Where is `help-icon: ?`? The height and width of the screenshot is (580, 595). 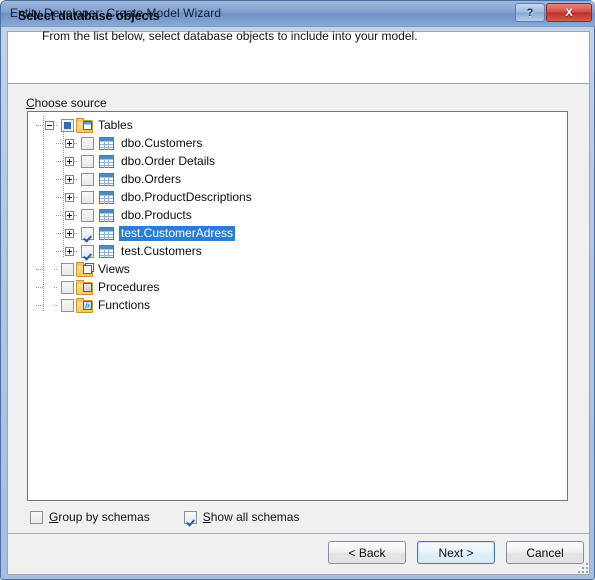
help-icon: ? is located at coordinates (530, 12).